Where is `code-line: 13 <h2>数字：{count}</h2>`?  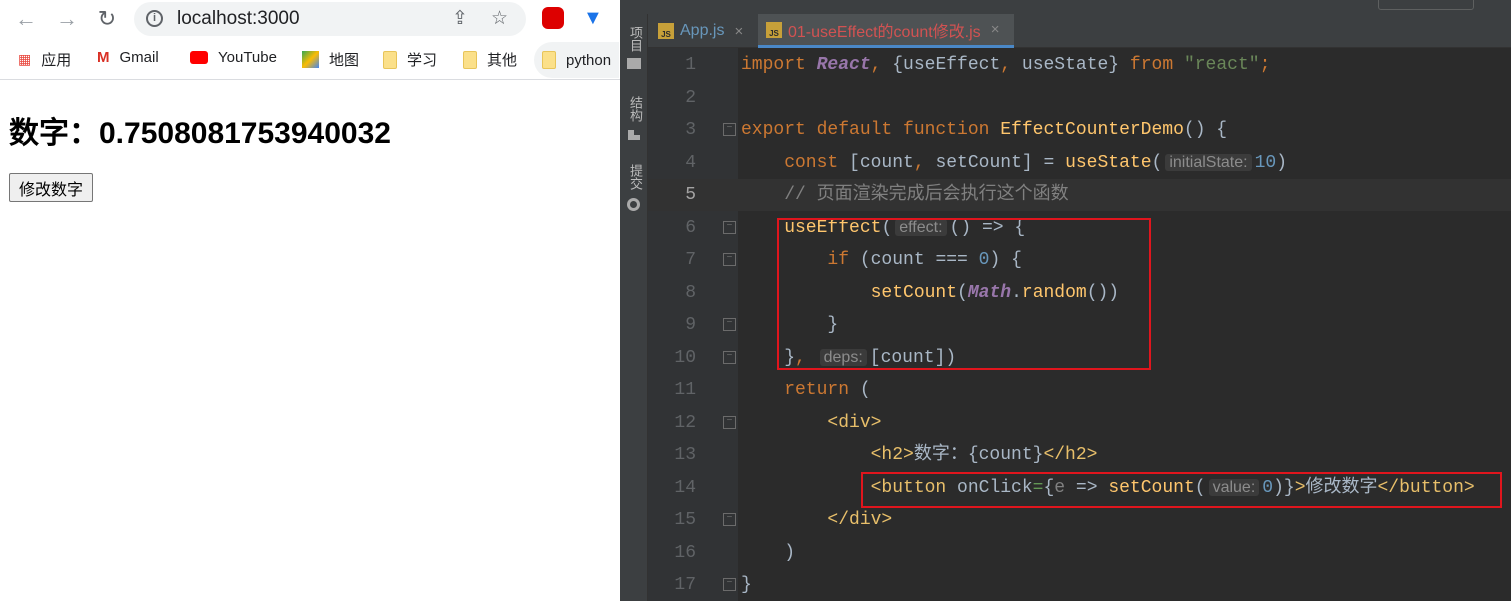
code-line: 13 <h2>数字：{count}</h2> is located at coordinates (1079, 455).